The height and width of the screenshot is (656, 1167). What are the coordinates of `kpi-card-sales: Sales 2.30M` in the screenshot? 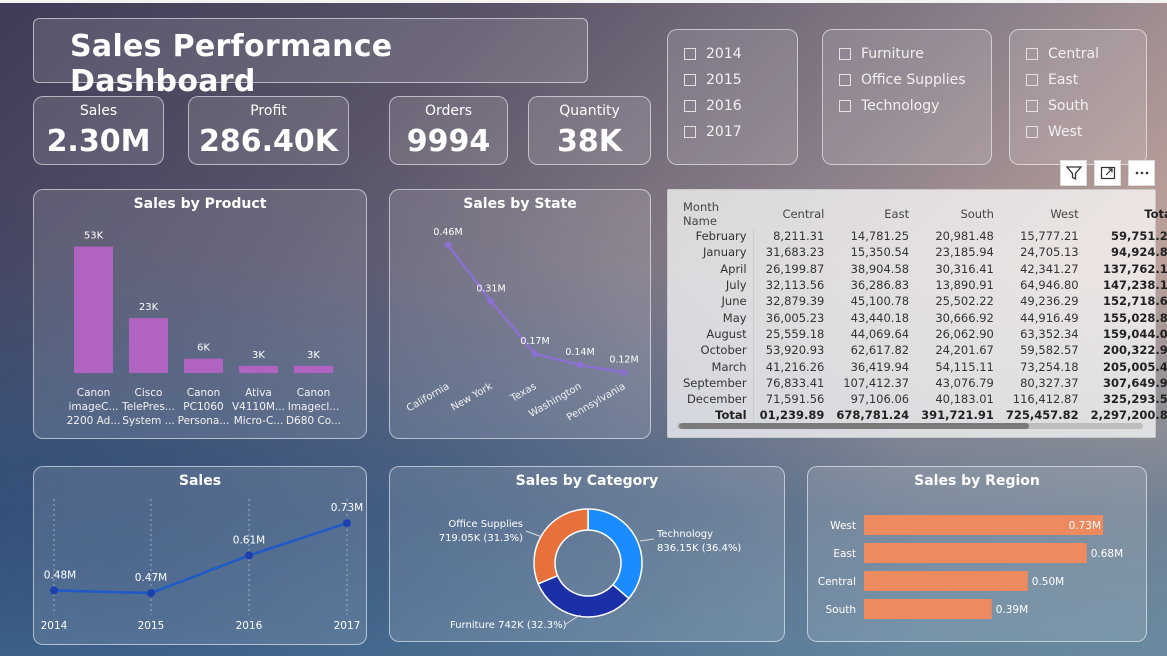 It's located at (98, 130).